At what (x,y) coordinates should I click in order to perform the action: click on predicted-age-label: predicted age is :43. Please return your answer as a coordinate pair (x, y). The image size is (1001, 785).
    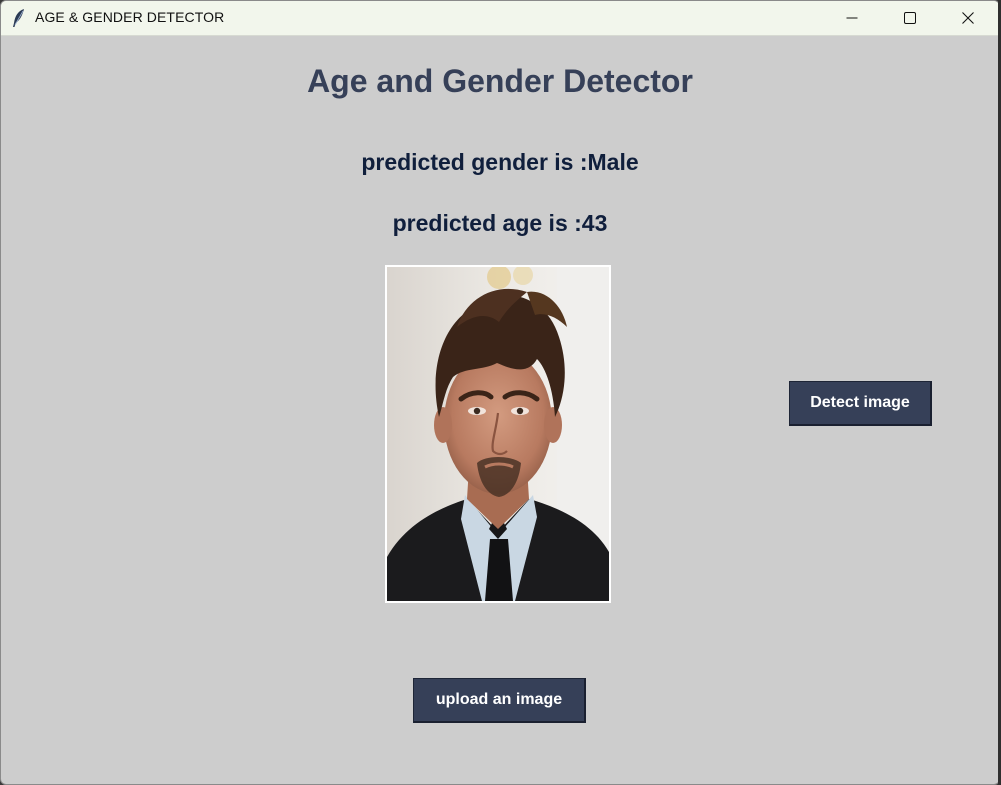
    Looking at the image, I should click on (500, 223).